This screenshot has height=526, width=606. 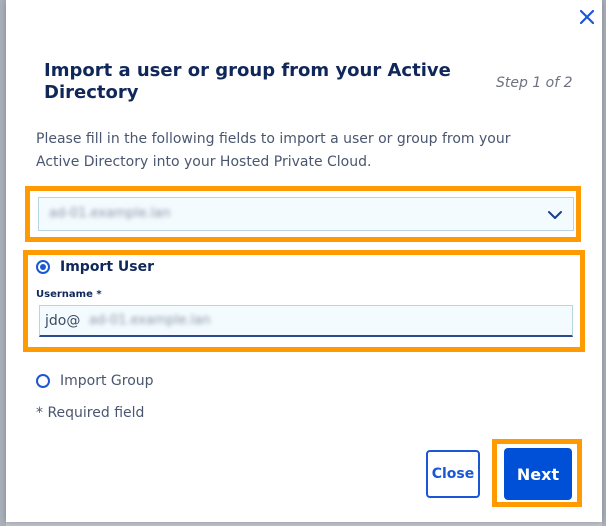 What do you see at coordinates (538, 474) in the screenshot?
I see `next-button: Next` at bounding box center [538, 474].